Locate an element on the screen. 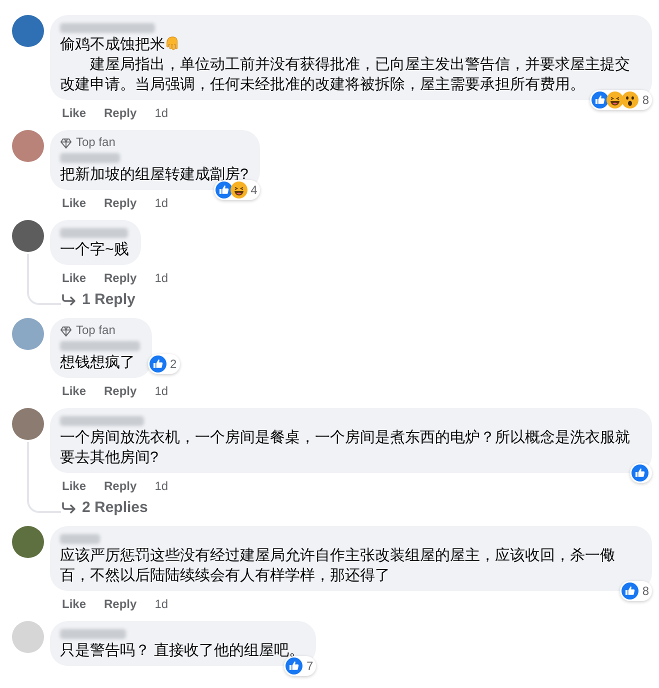 The height and width of the screenshot is (688, 659). reaction-summary: 2 is located at coordinates (164, 364).